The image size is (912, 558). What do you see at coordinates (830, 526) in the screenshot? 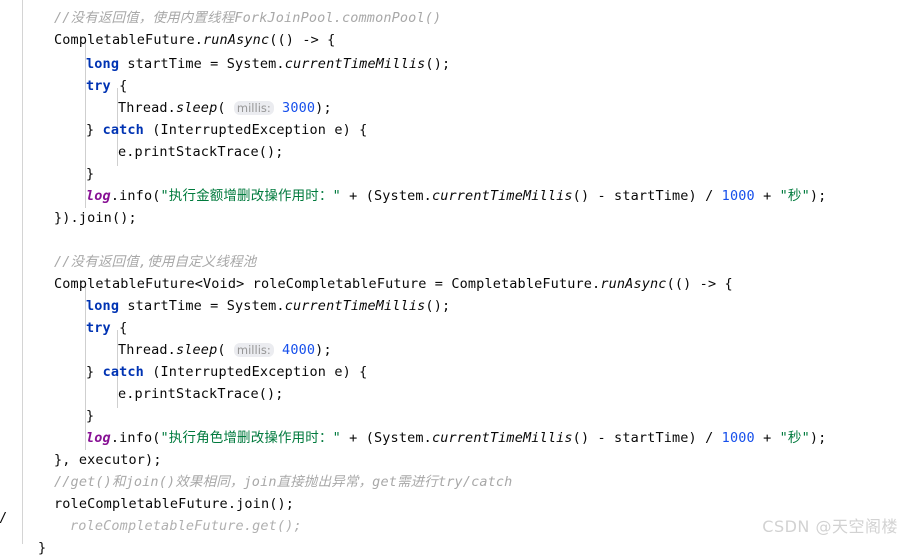
I see `csdn-watermark: CSDN @天空阁楼` at bounding box center [830, 526].